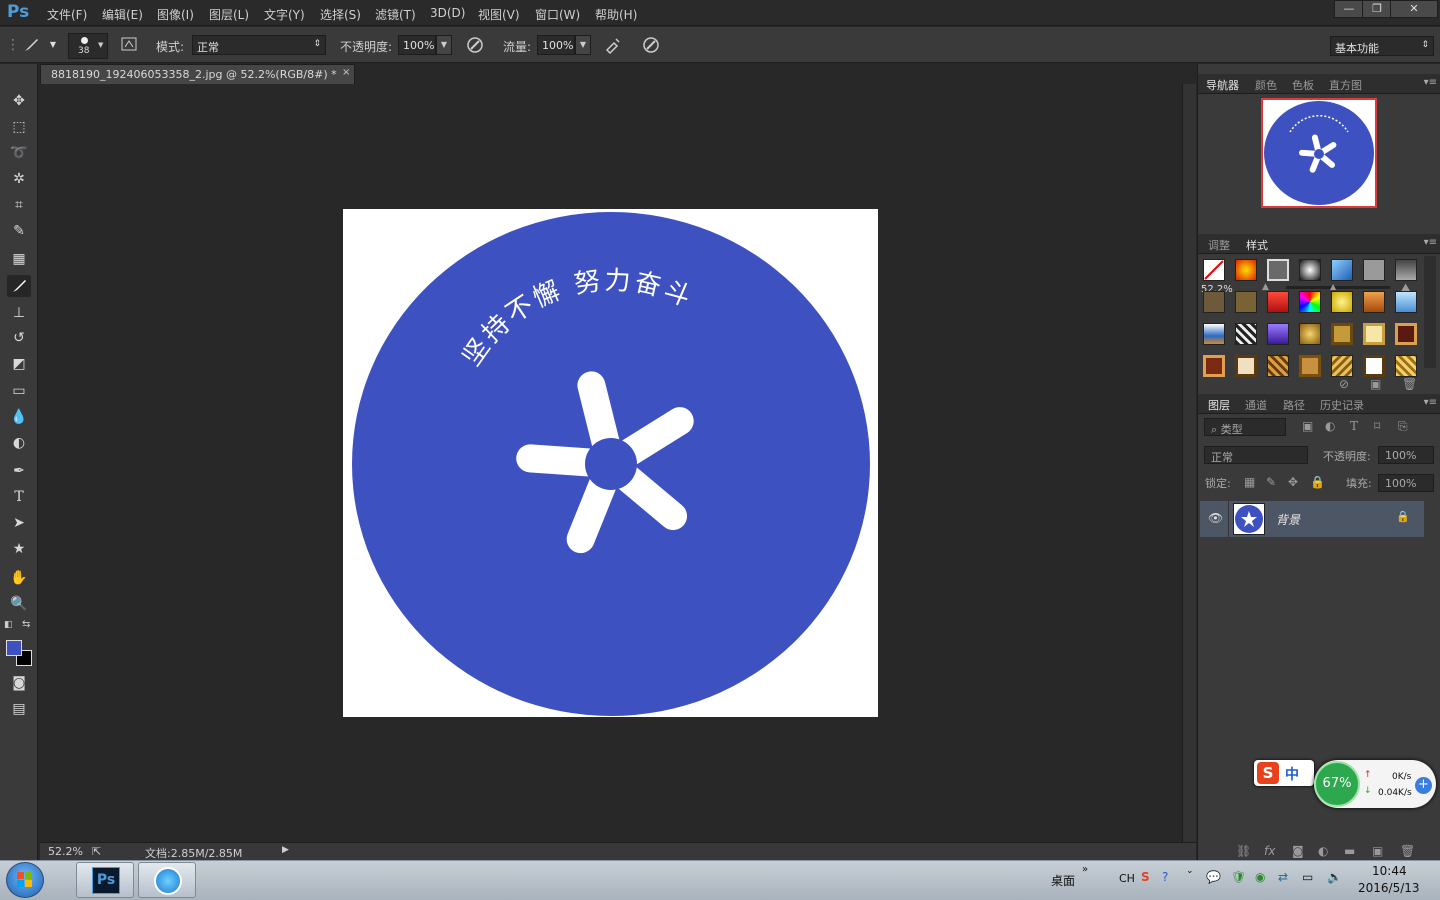  What do you see at coordinates (1423, 785) in the screenshot?
I see `add-icon: +` at bounding box center [1423, 785].